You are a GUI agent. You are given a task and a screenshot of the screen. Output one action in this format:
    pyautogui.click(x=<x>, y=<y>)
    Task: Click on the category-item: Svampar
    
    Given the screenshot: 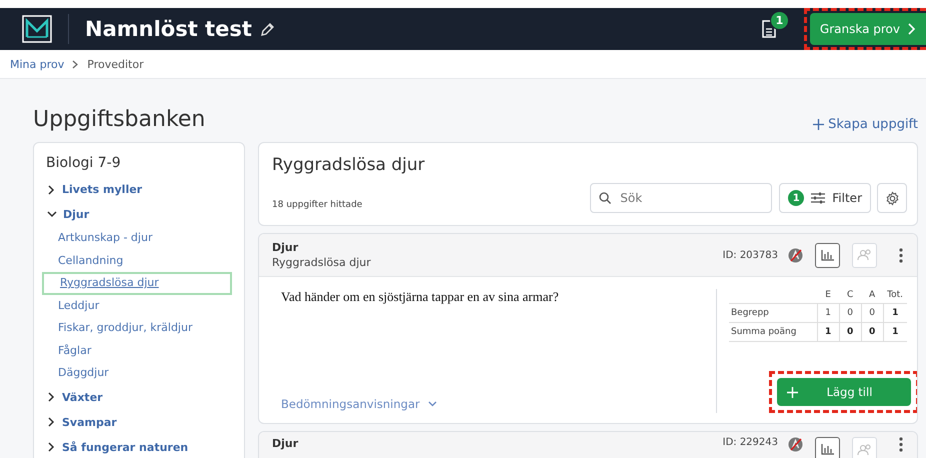 What is the action you would take?
    pyautogui.click(x=140, y=422)
    